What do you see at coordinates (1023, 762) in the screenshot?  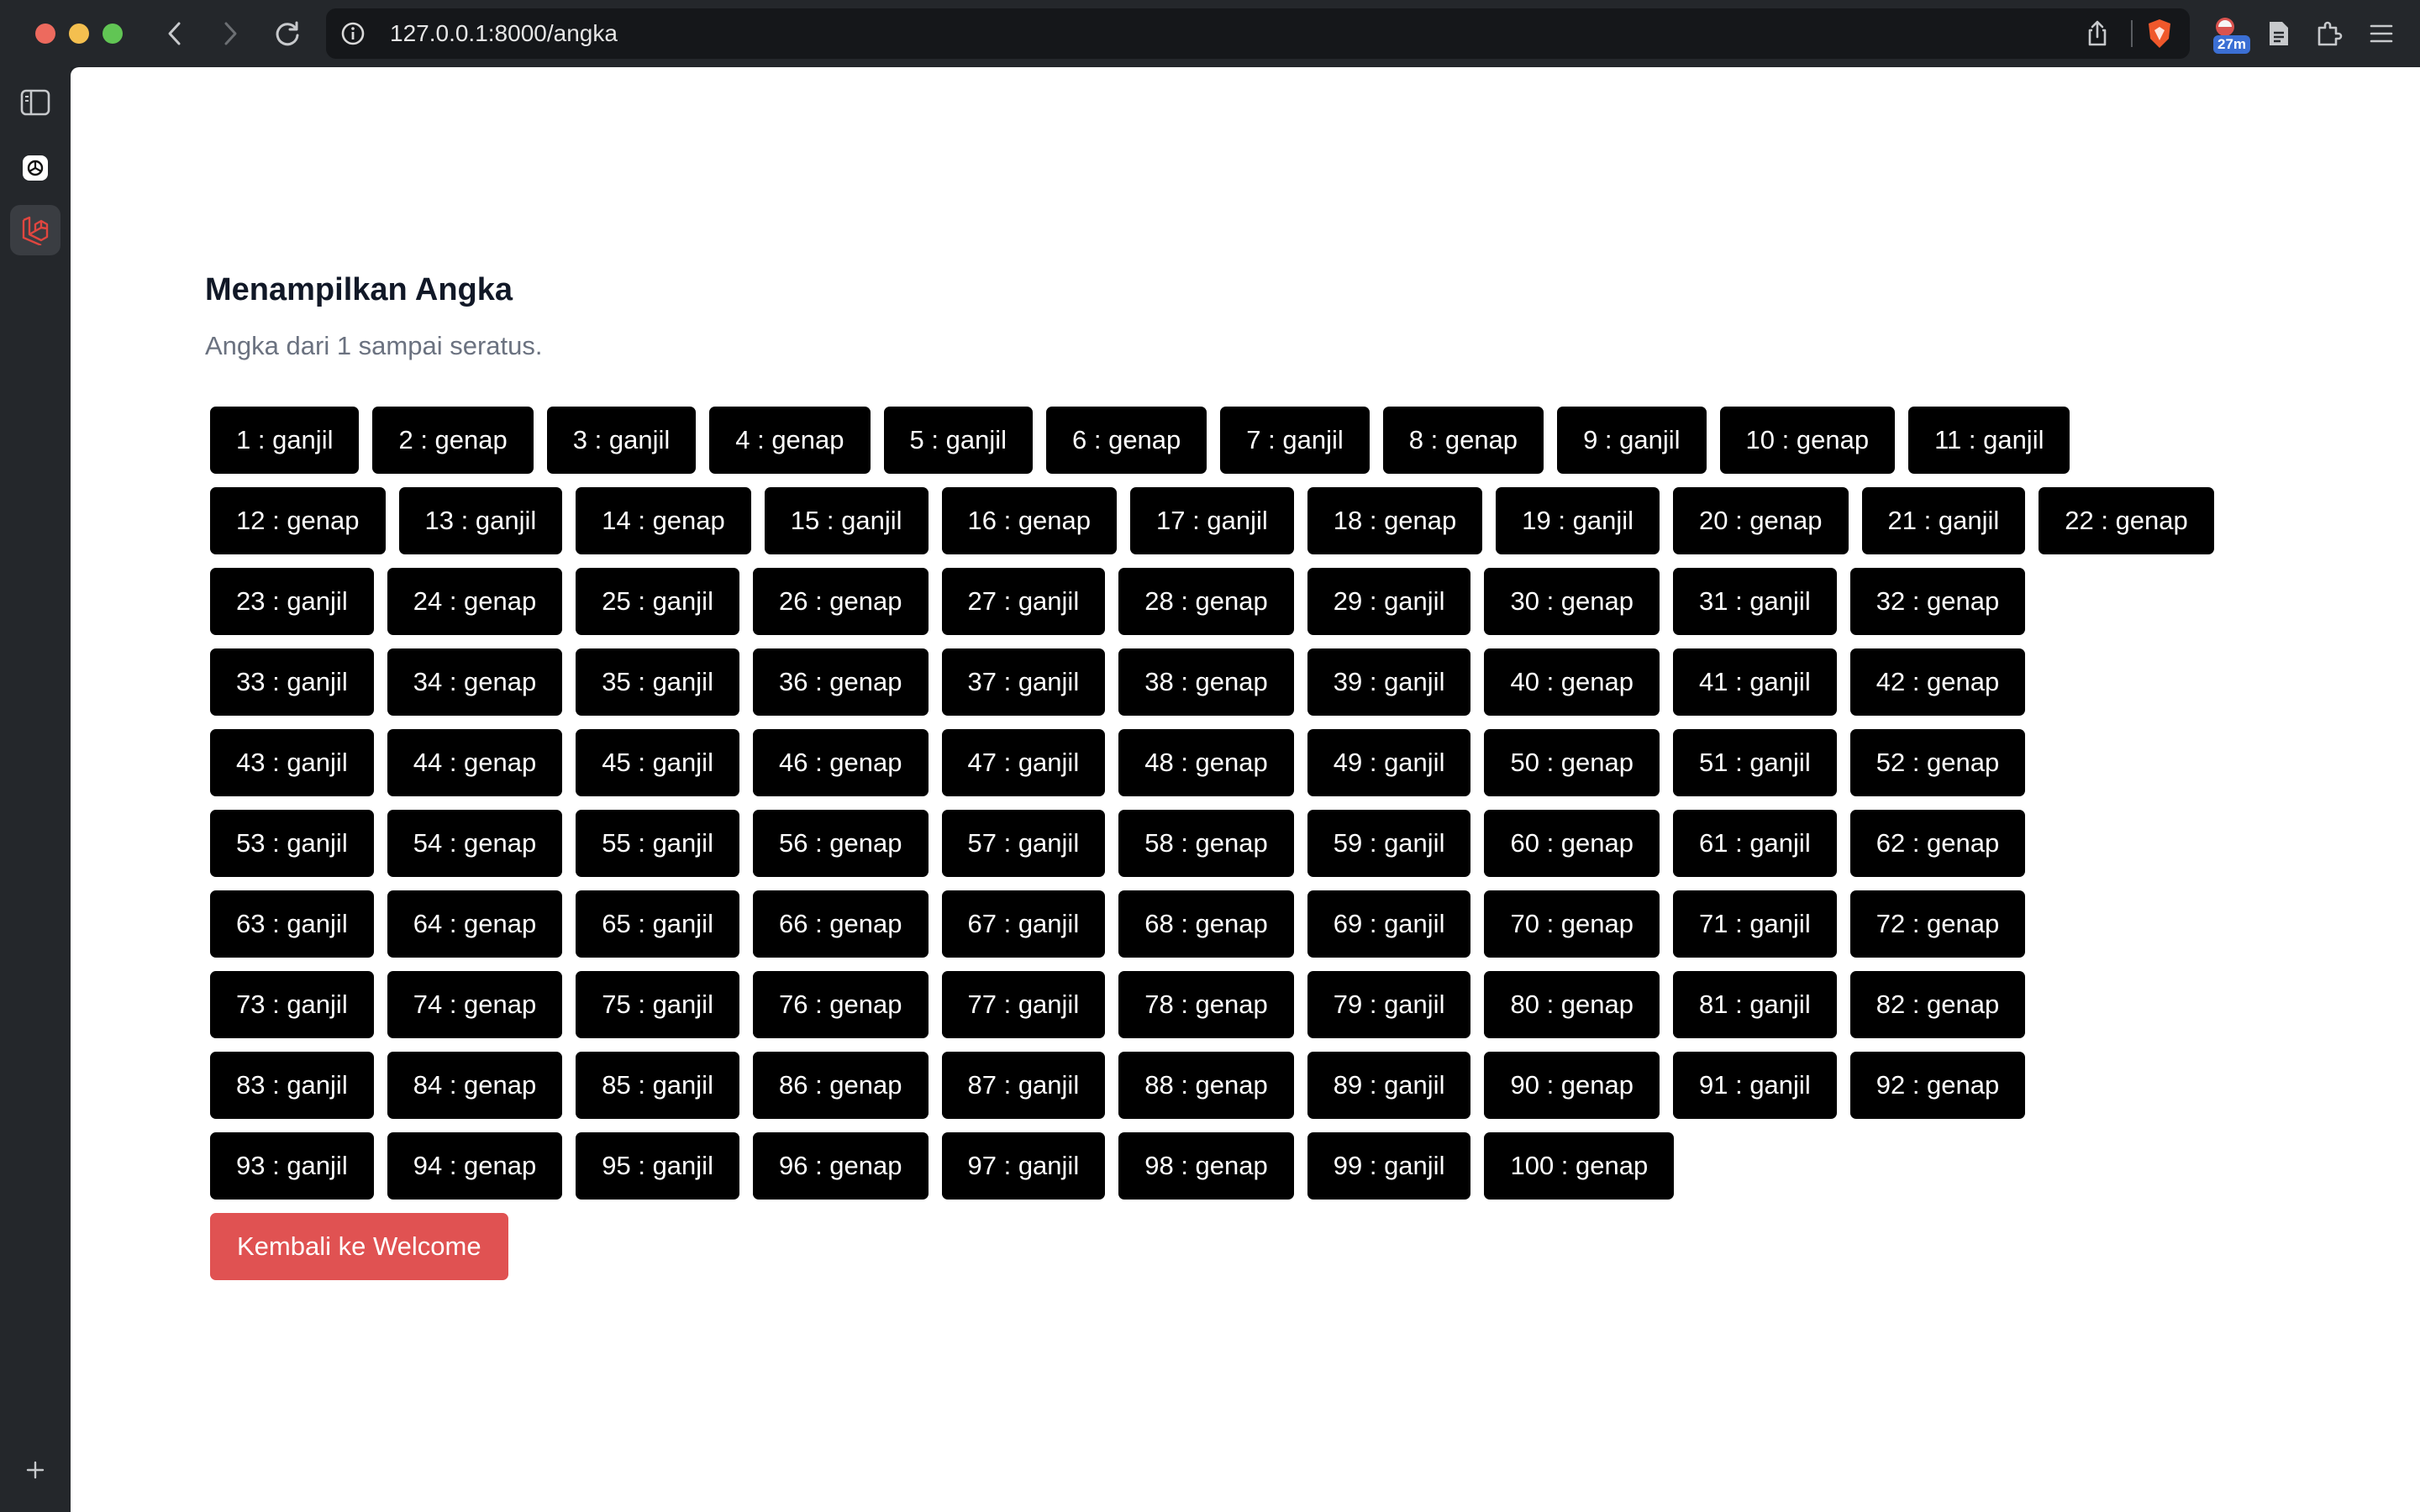 I see `number-button: 47 : ganjil` at bounding box center [1023, 762].